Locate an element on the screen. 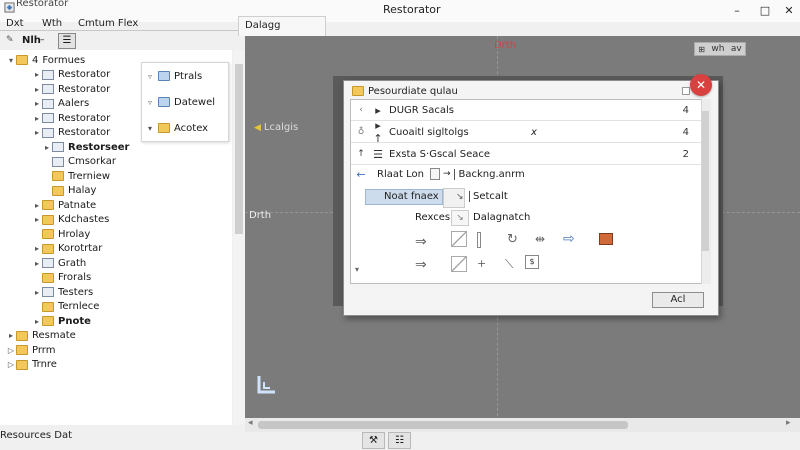 This screenshot has width=800, height=450. tab-dialog-resource: Dalagg Resource is located at coordinates (282, 32).